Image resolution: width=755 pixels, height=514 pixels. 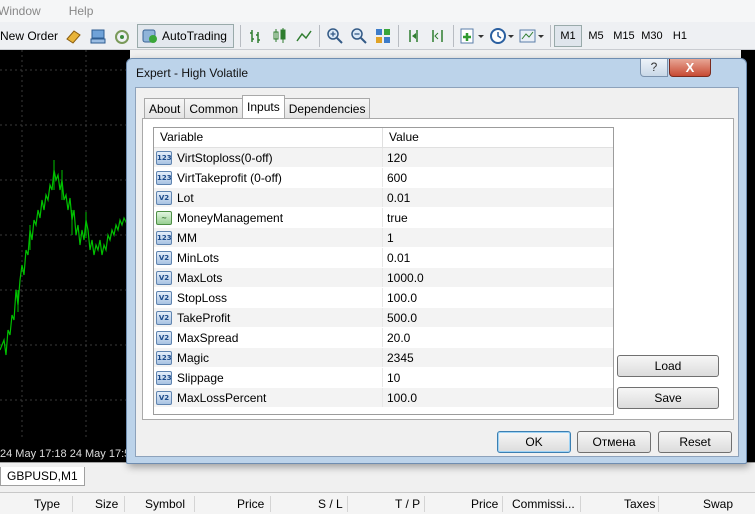 I want to click on grid-row: V2 MaxLossPercent 100.0, so click(x=383, y=398).